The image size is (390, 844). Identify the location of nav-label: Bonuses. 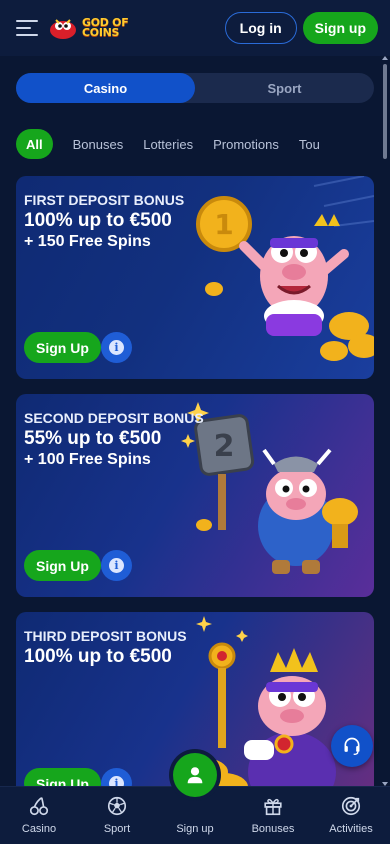
(273, 829).